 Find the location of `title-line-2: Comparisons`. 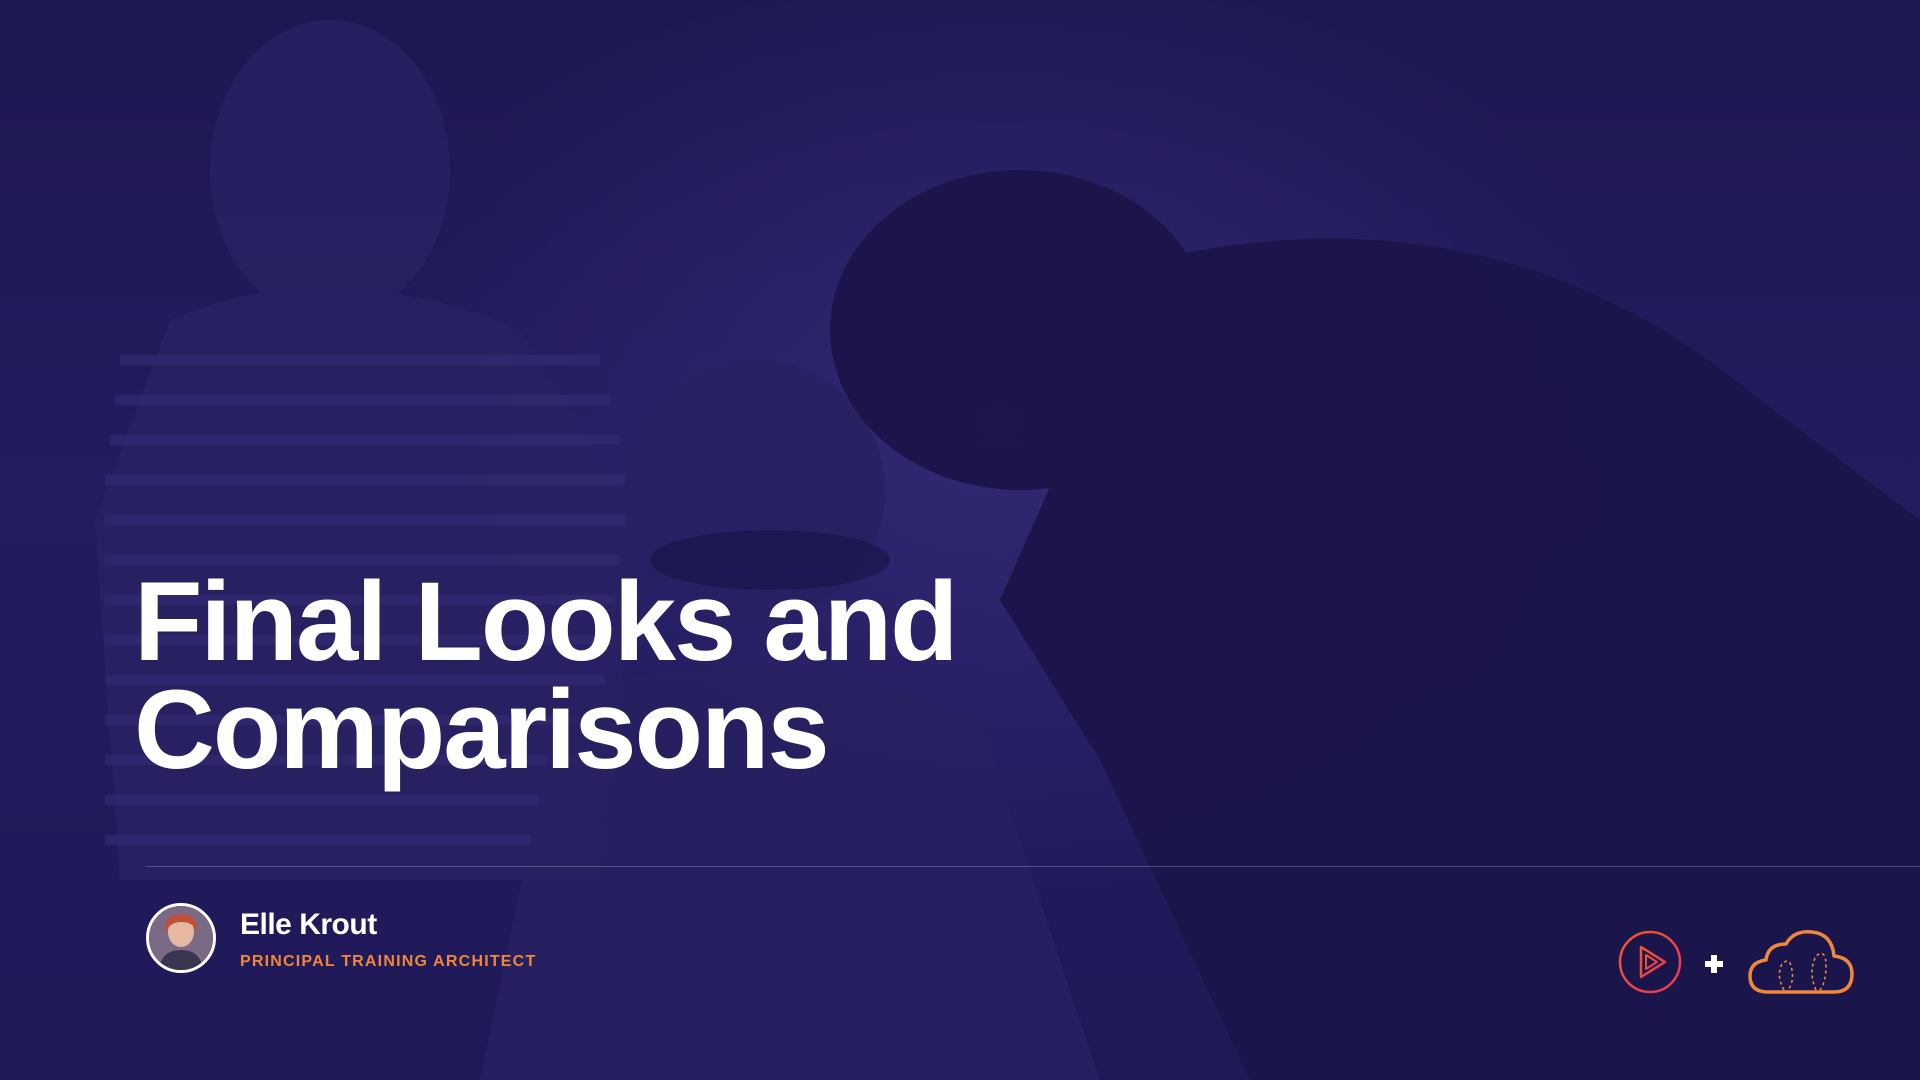

title-line-2: Comparisons is located at coordinates (482, 729).